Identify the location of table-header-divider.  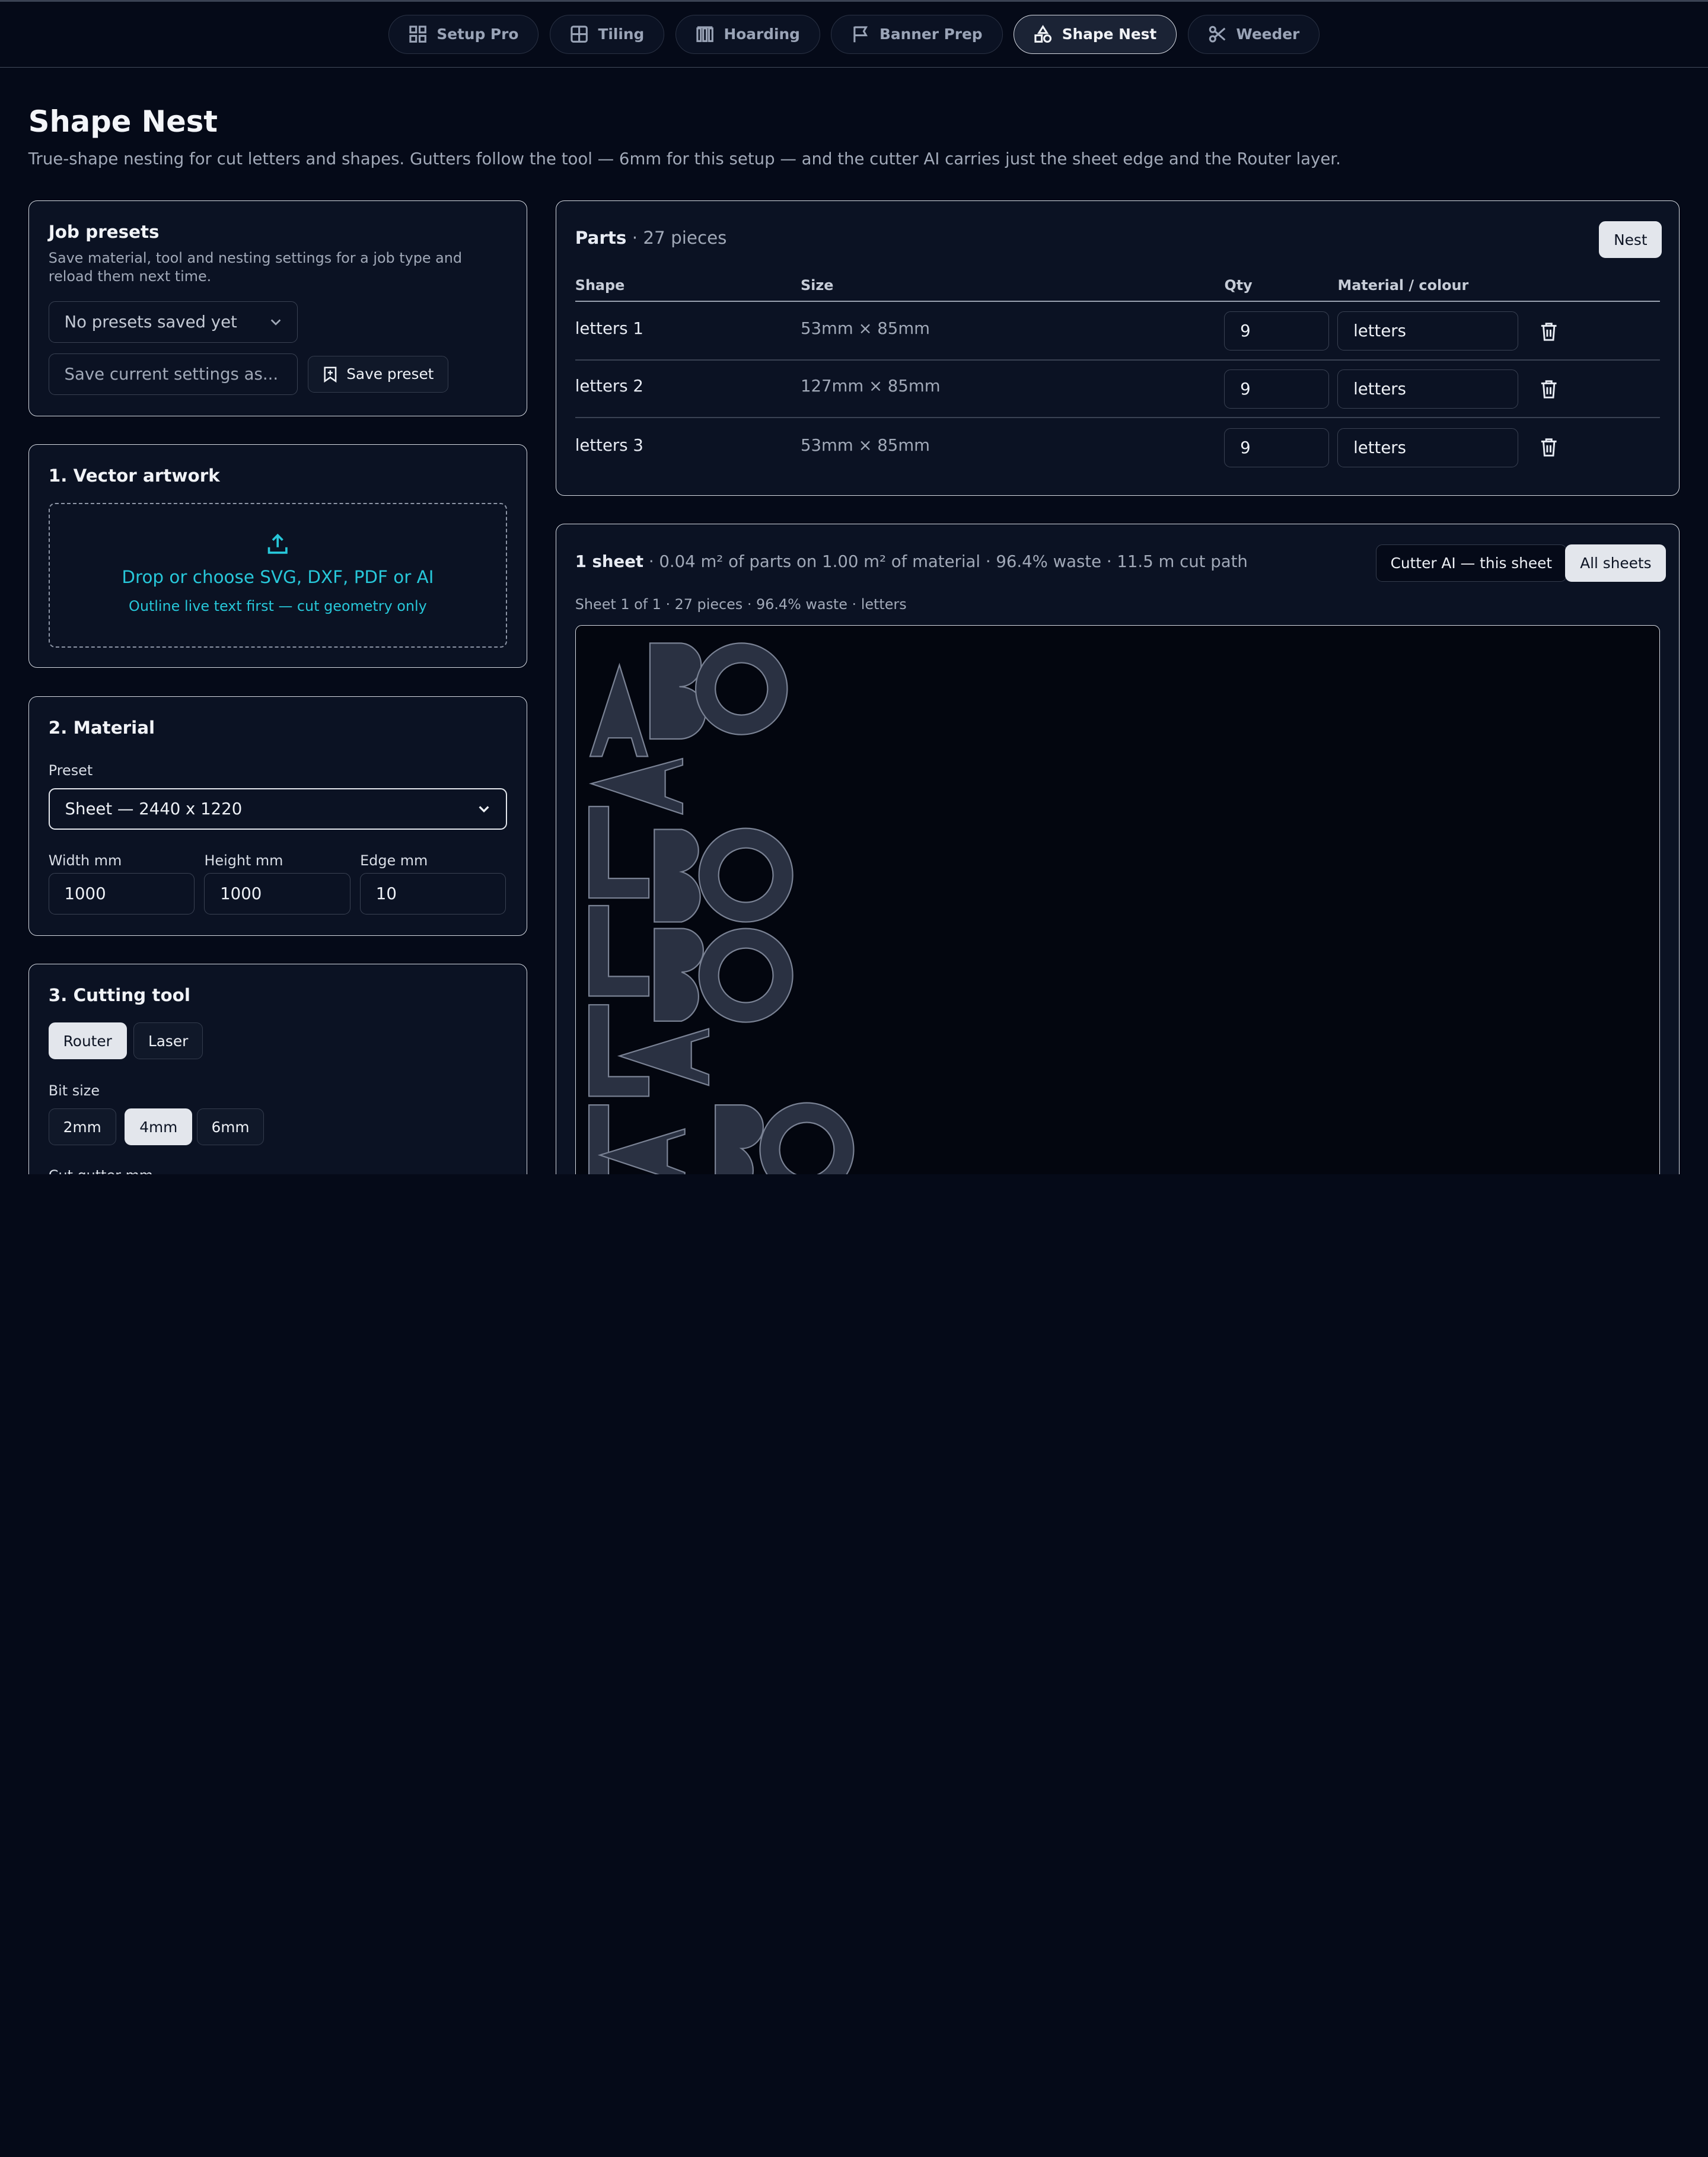
(1118, 301).